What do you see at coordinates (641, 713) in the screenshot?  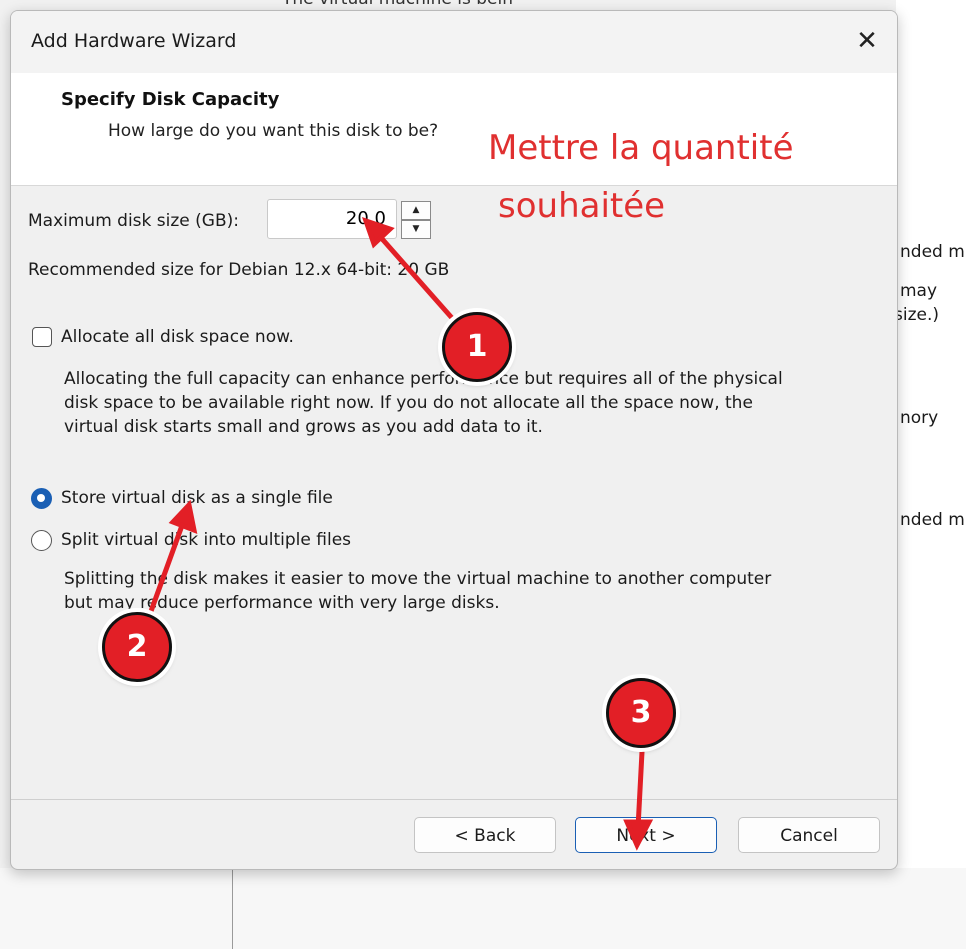 I see `step-badge-3: 3` at bounding box center [641, 713].